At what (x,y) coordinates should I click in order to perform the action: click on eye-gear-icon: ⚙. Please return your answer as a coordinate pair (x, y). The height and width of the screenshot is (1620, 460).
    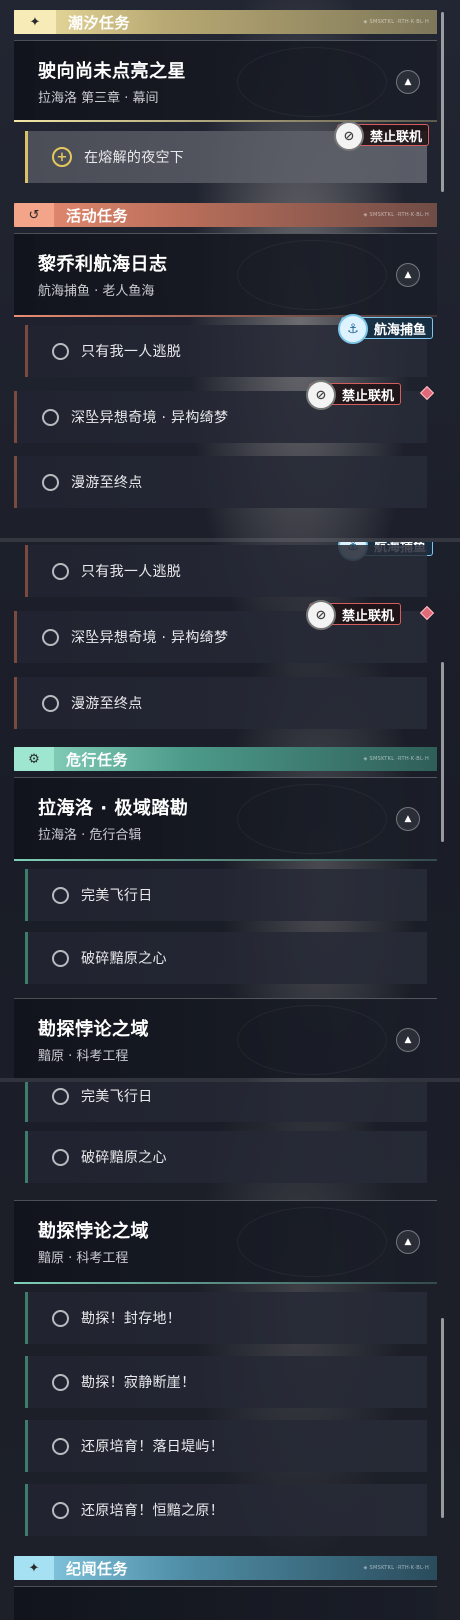
    Looking at the image, I should click on (34, 759).